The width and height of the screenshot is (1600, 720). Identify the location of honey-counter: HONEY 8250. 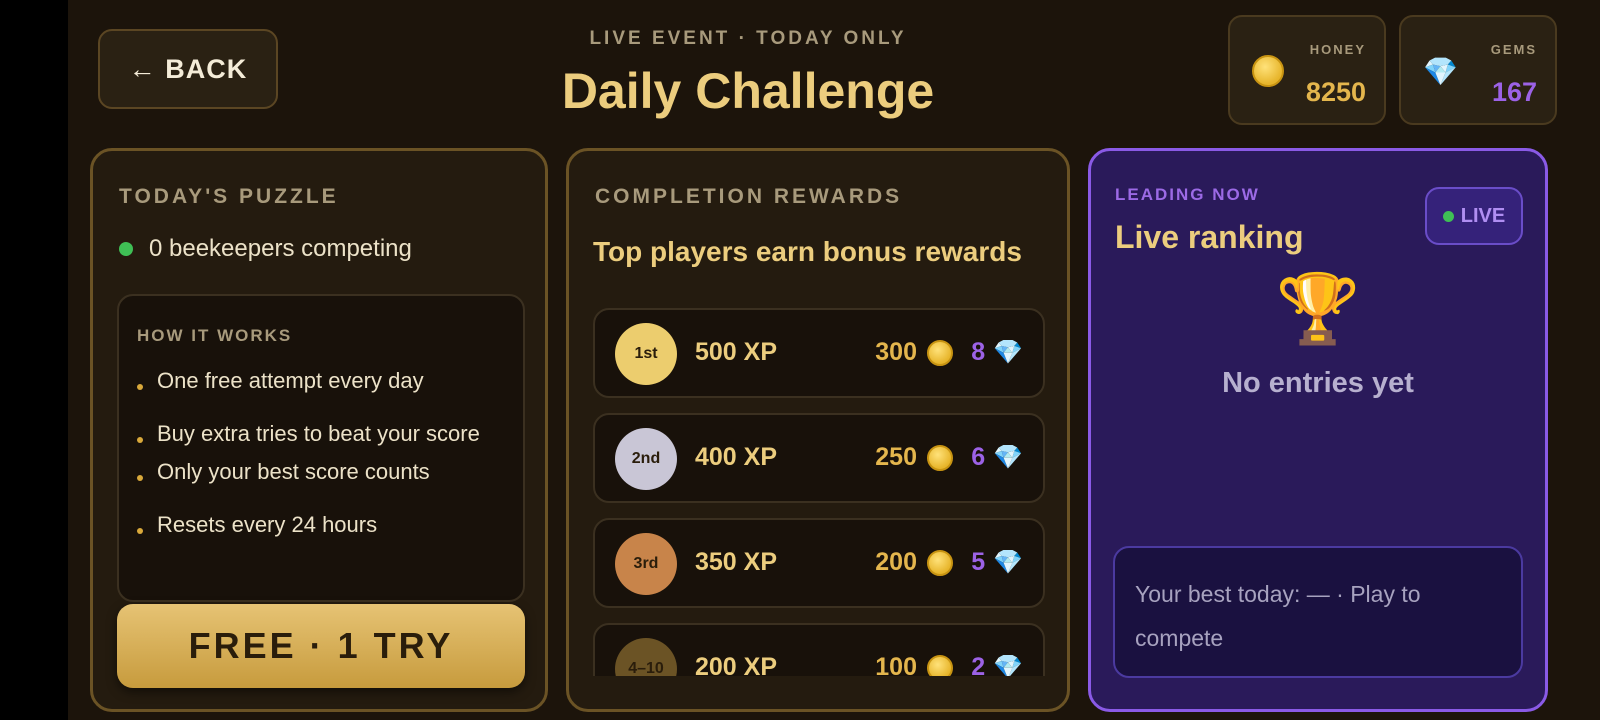
(1307, 70).